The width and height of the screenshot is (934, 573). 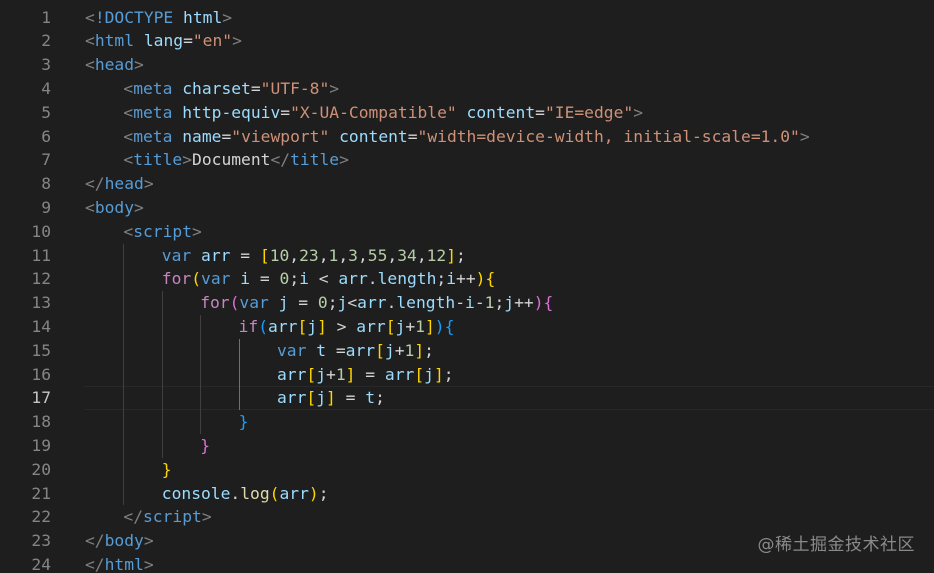 I want to click on line-number: 12, so click(x=41, y=279).